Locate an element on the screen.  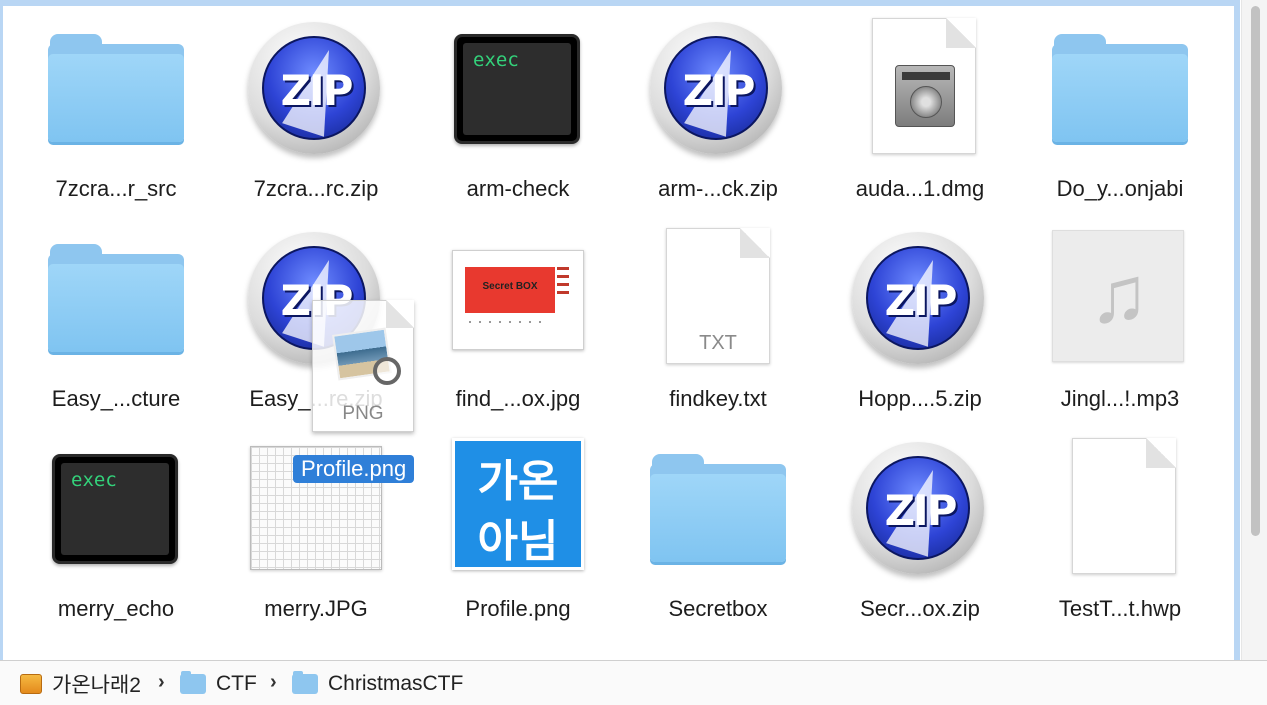
file-item: exec merry_echo is located at coordinates (100, 525).